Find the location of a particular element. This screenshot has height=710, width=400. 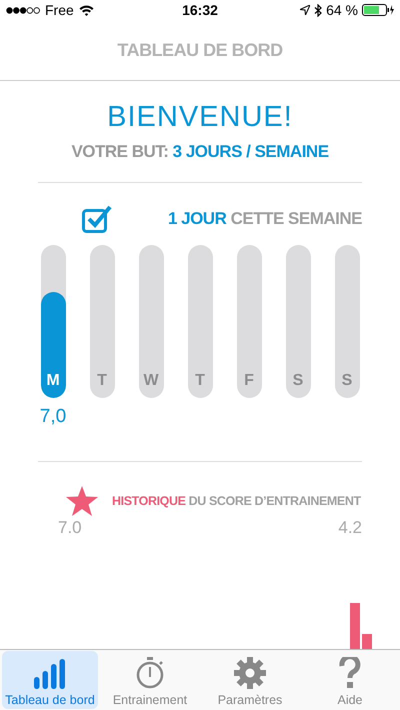

bluetooth-icon is located at coordinates (318, 10).